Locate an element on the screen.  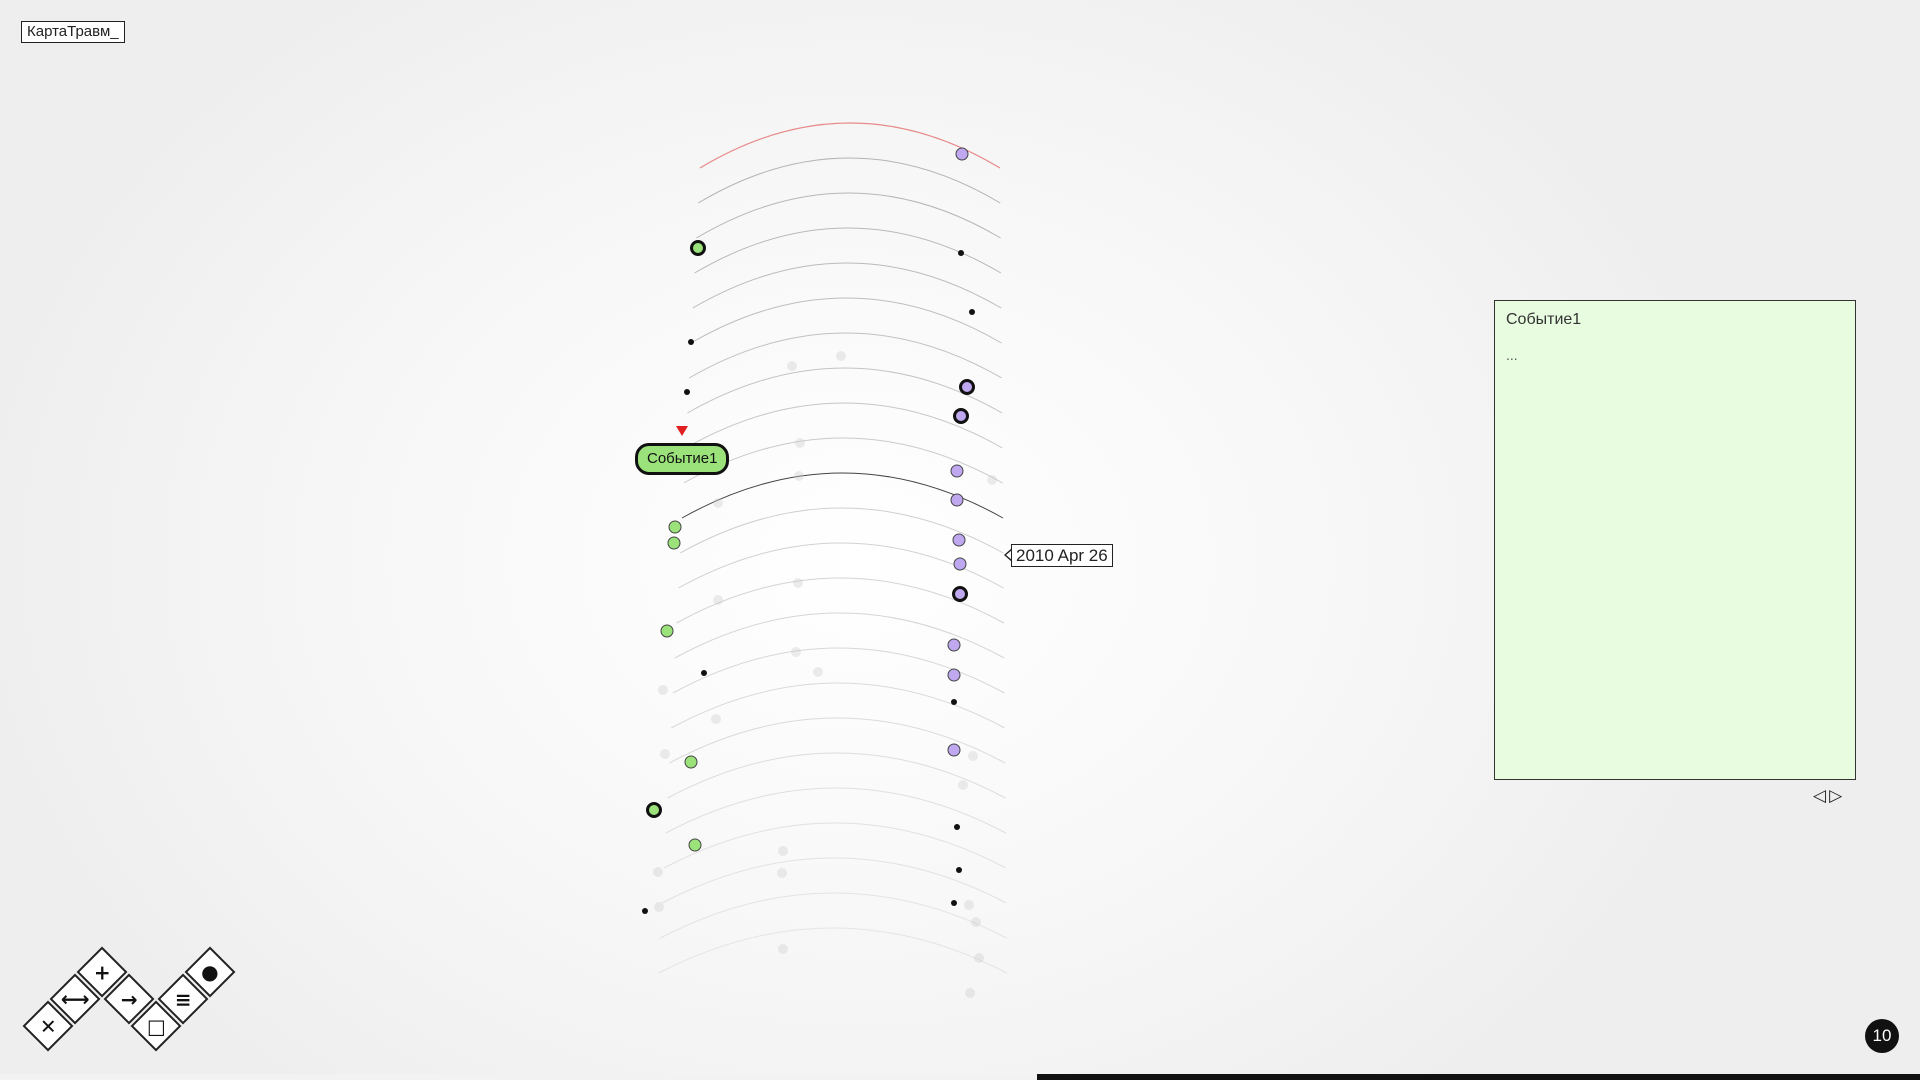
link-icon: ⟷ is located at coordinates (75, 998).